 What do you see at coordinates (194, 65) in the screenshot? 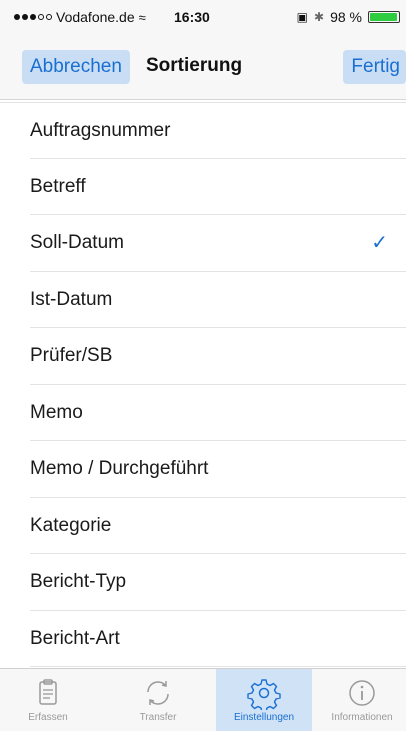
I see `page-title: Sortierung` at bounding box center [194, 65].